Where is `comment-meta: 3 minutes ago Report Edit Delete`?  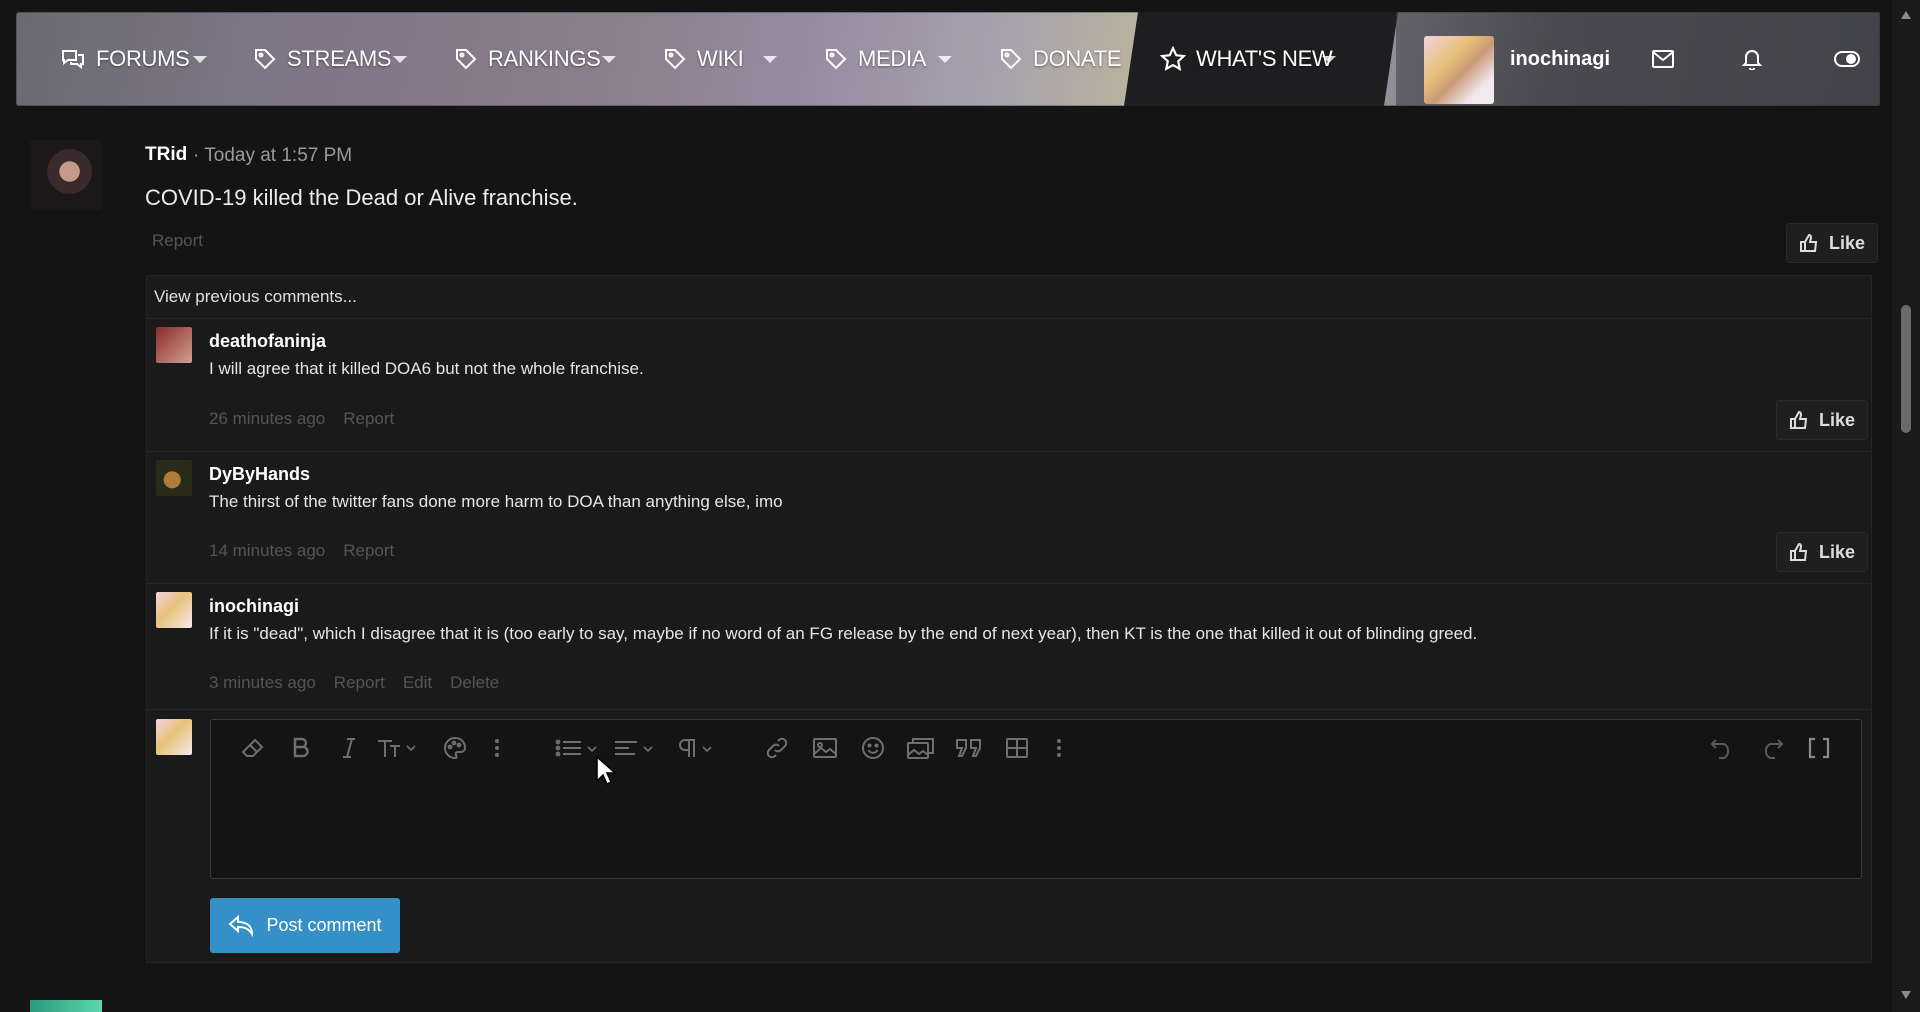
comment-meta: 3 minutes ago Report Edit Delete is located at coordinates (354, 683).